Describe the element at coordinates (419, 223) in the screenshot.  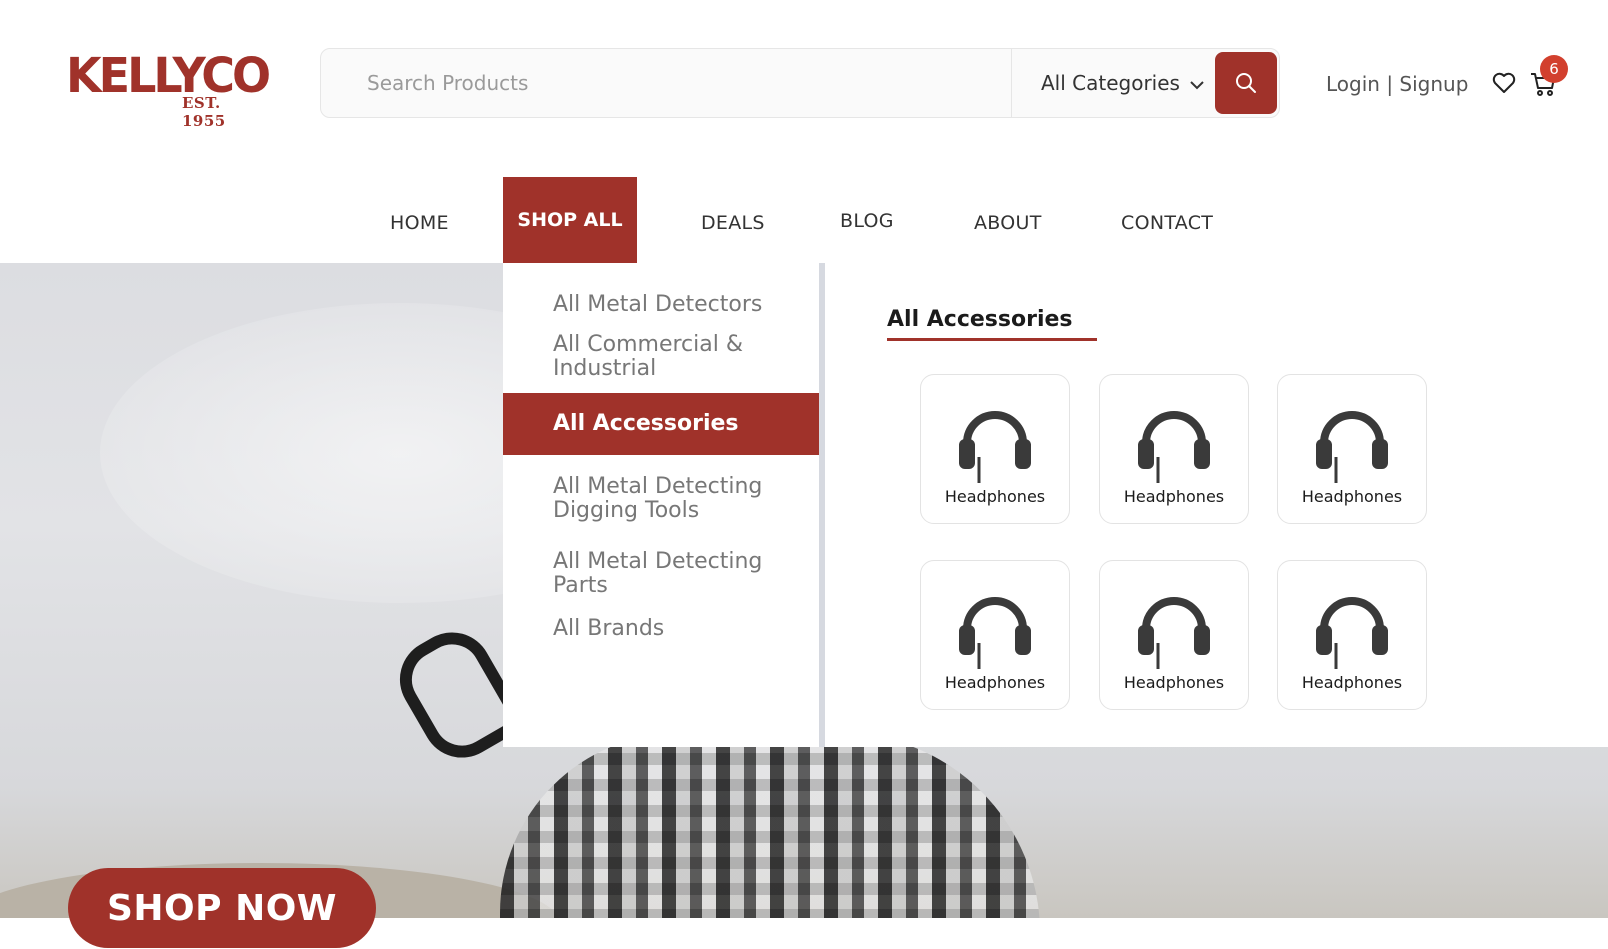
I see `nav-item-home: HOME` at that location.